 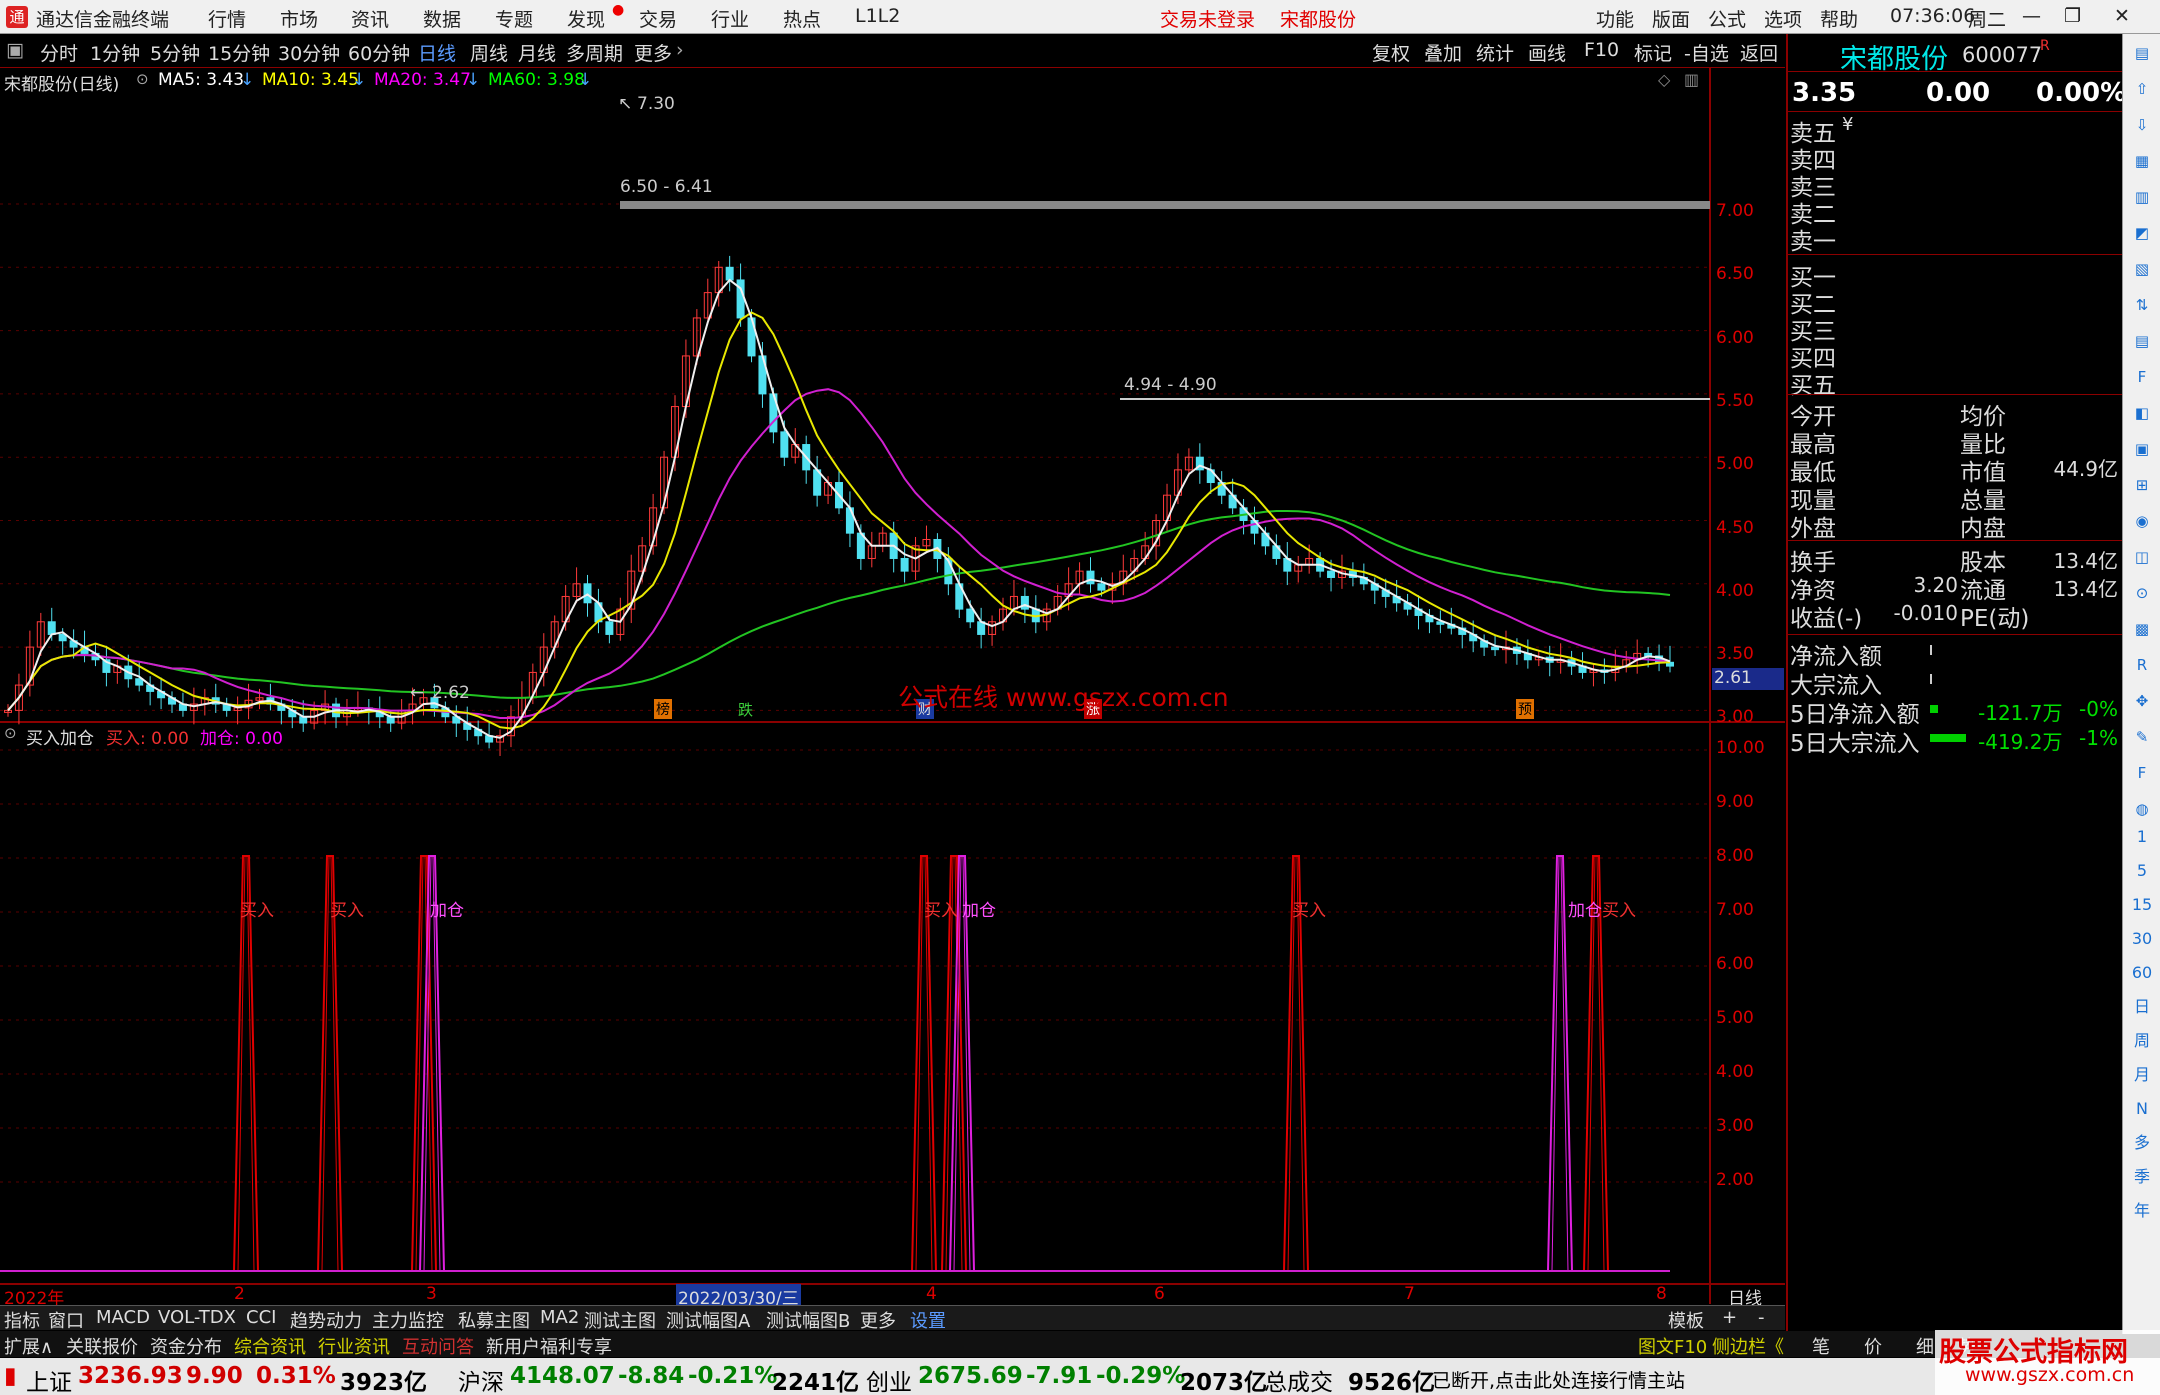 I want to click on btn-diejia: 叠加, so click(x=1443, y=52).